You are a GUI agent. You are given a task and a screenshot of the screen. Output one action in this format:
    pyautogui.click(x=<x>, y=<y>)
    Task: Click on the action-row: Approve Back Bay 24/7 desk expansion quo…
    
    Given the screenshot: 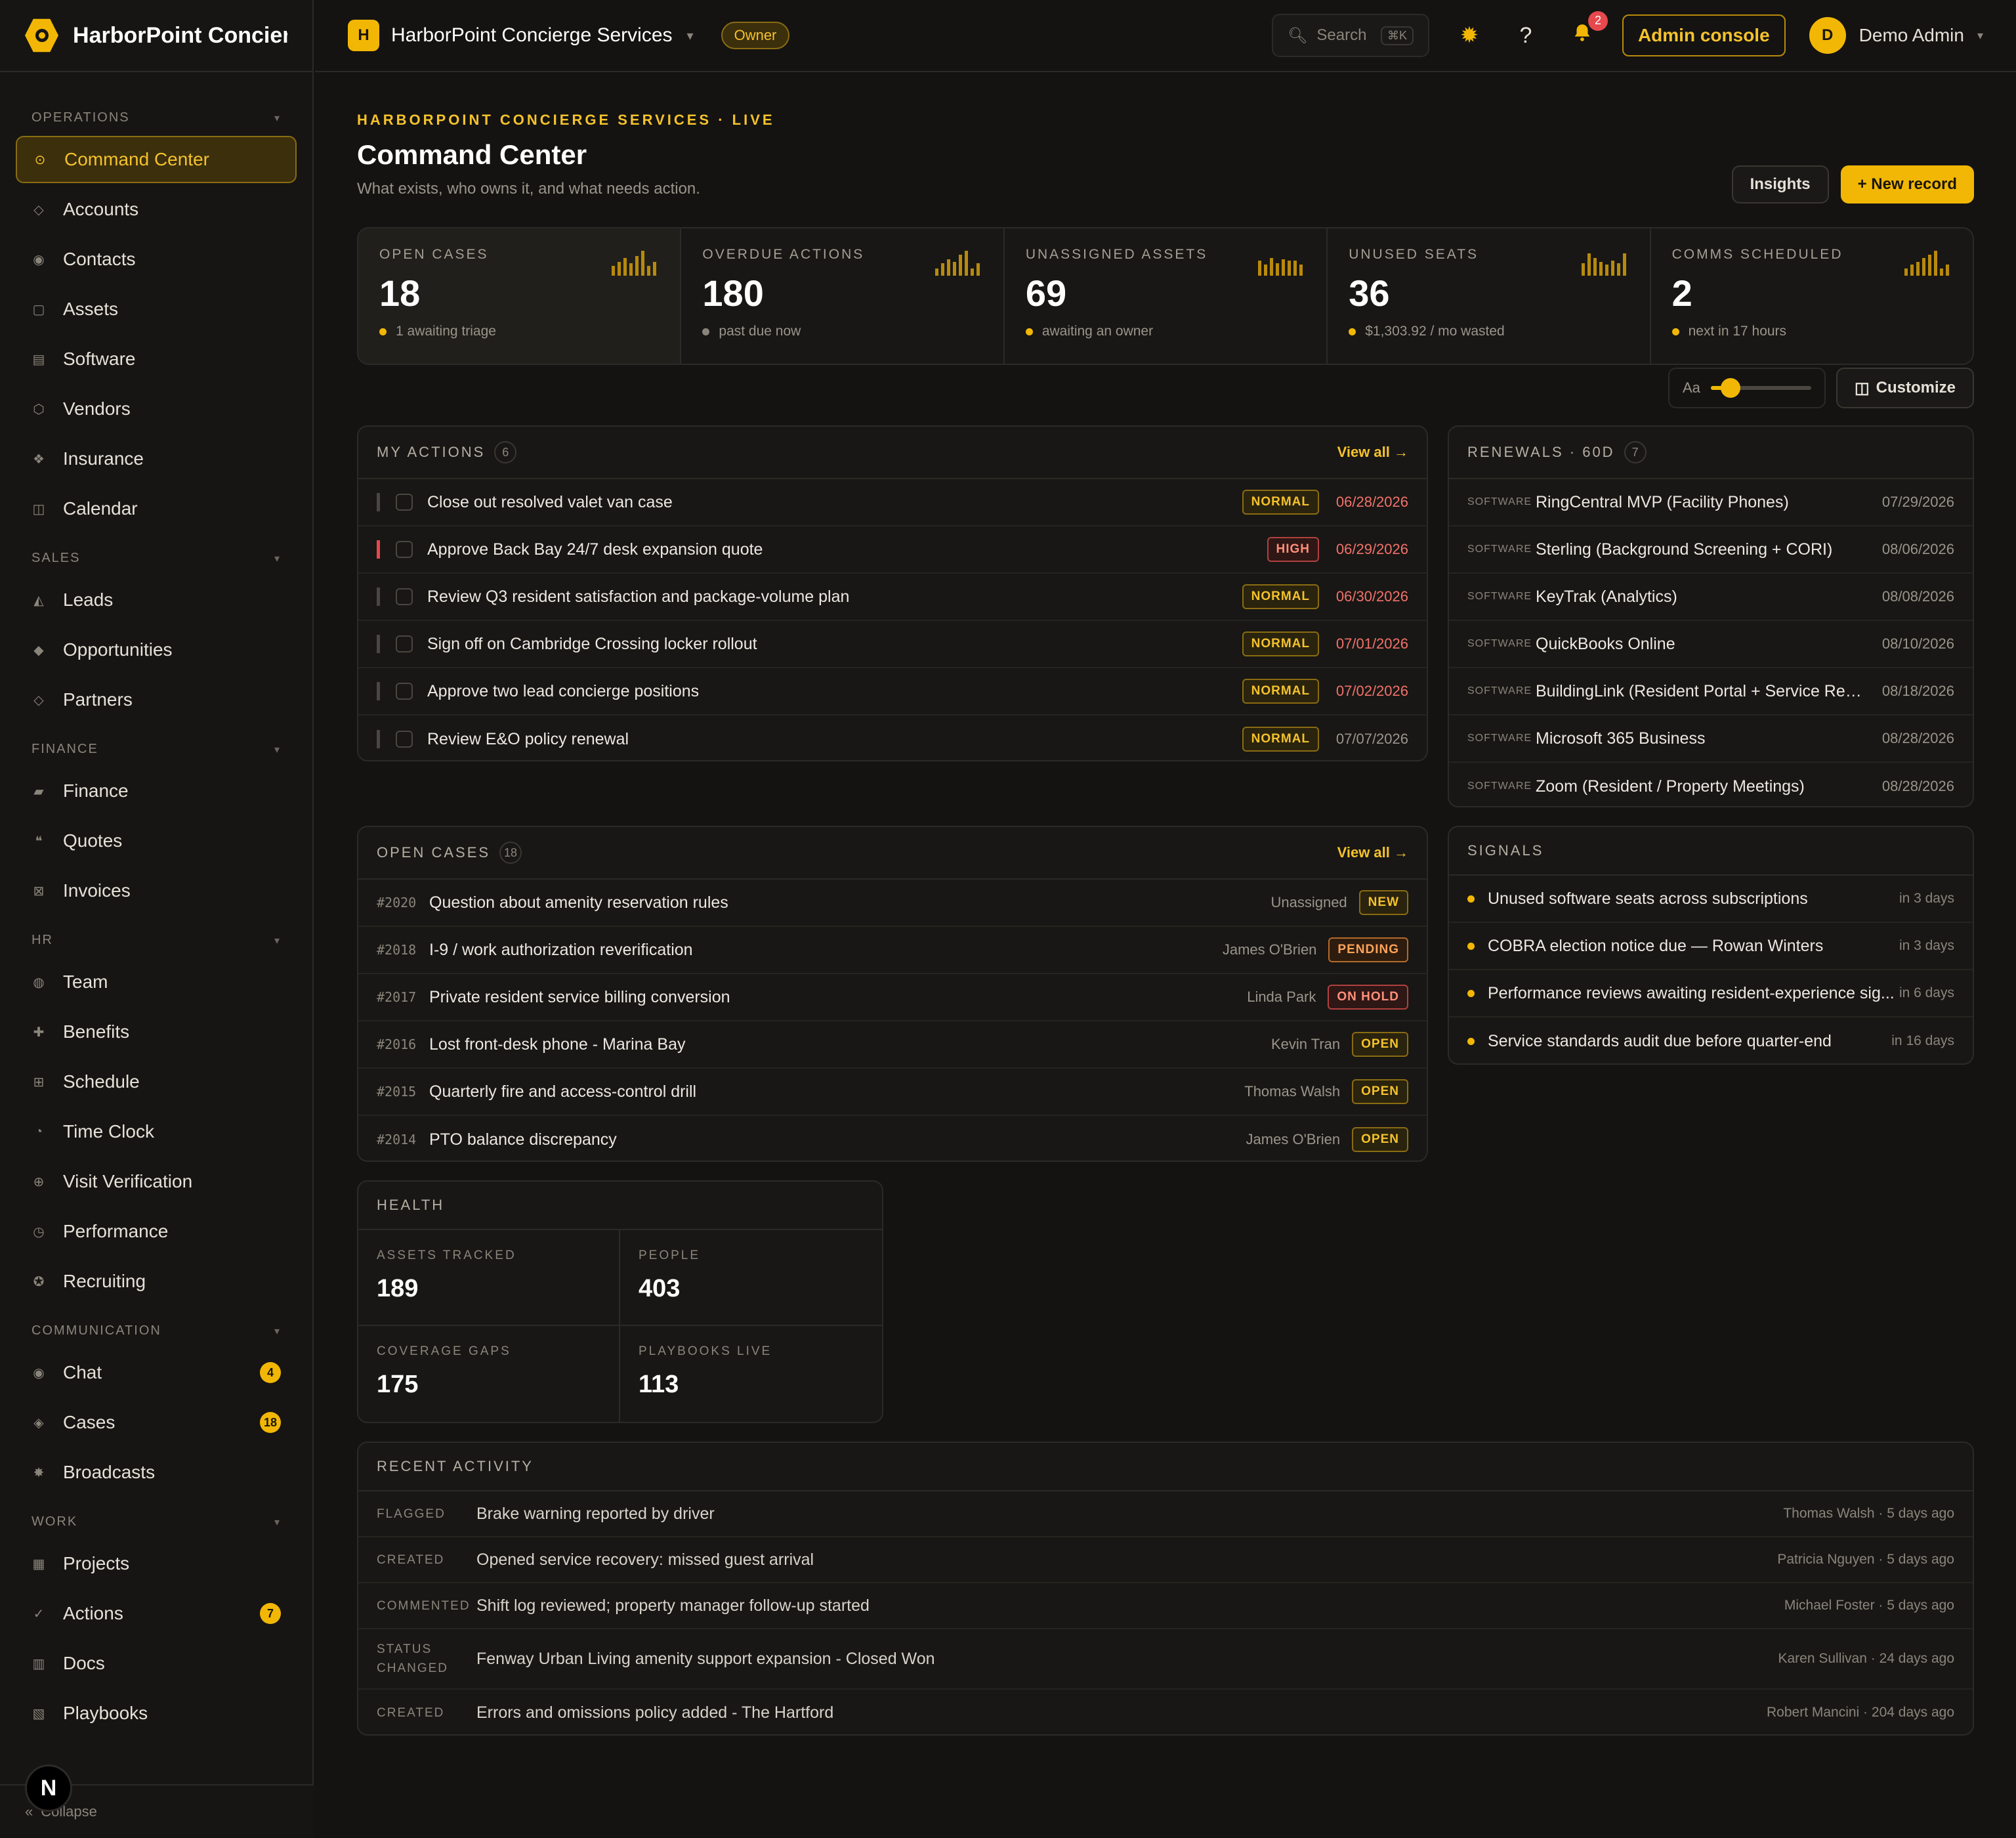 What is the action you would take?
    pyautogui.click(x=892, y=550)
    